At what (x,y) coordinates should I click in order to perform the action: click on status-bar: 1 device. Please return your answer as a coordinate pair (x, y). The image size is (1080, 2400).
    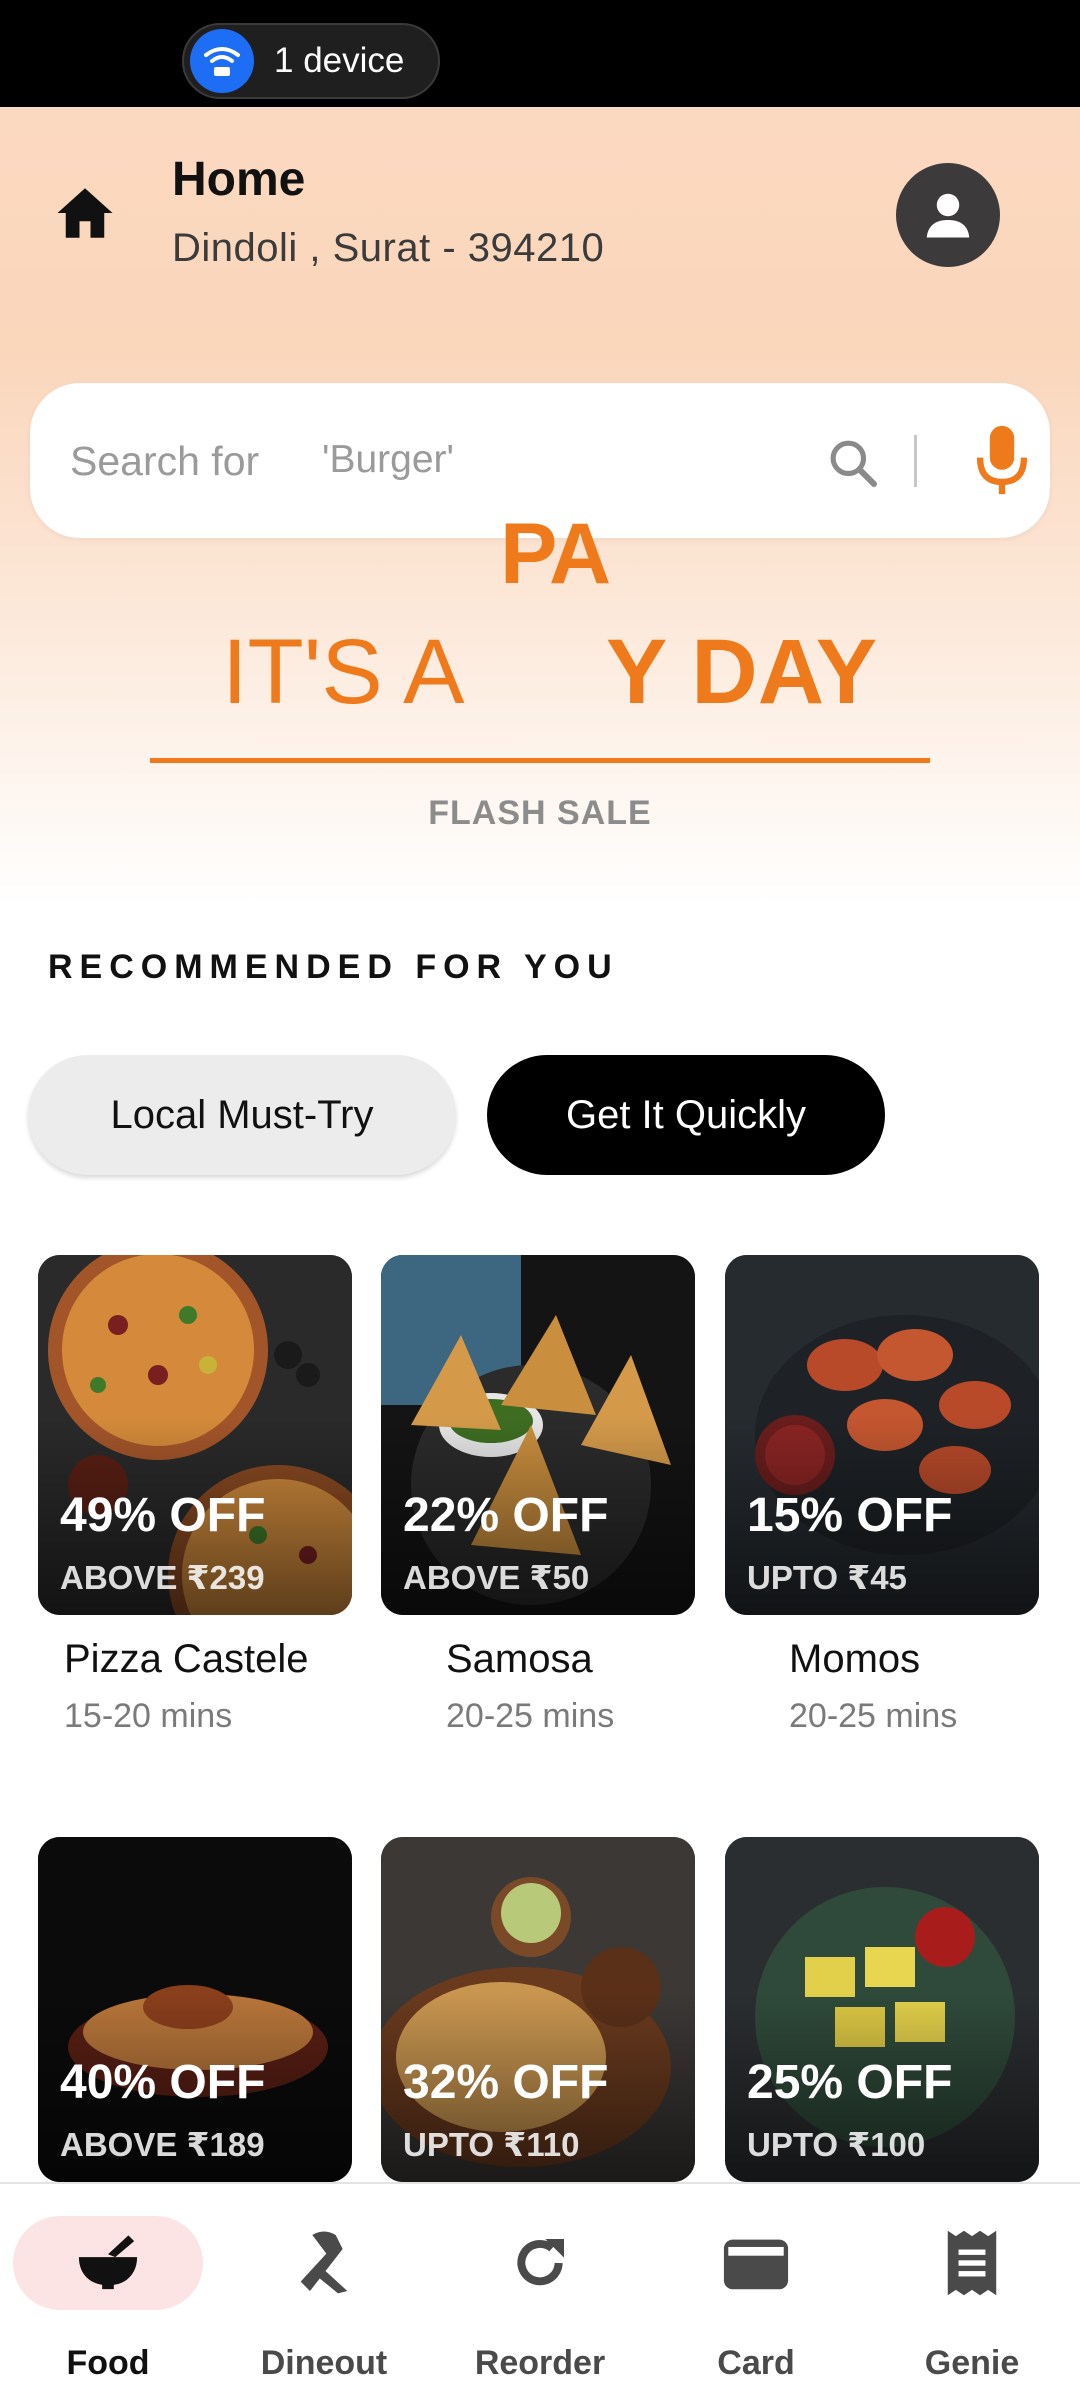
    Looking at the image, I should click on (540, 53).